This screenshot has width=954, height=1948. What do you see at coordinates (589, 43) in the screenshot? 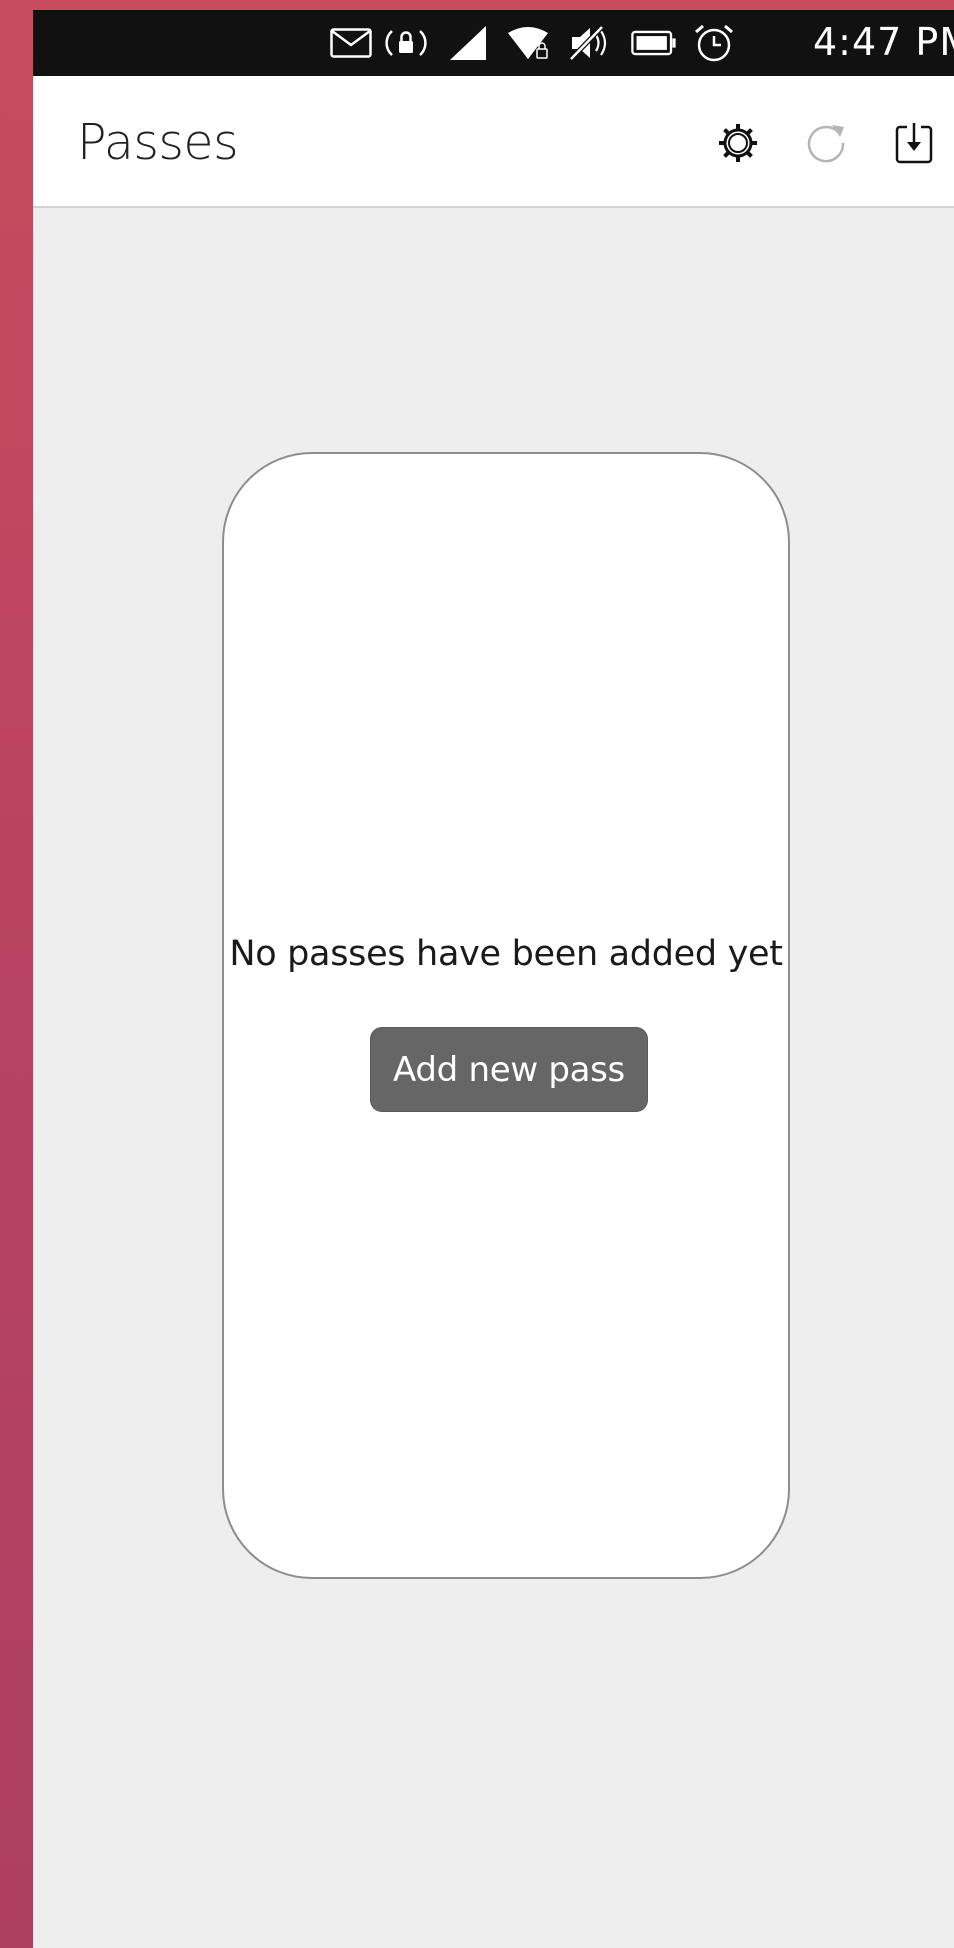
I see `sound-muted-icon` at bounding box center [589, 43].